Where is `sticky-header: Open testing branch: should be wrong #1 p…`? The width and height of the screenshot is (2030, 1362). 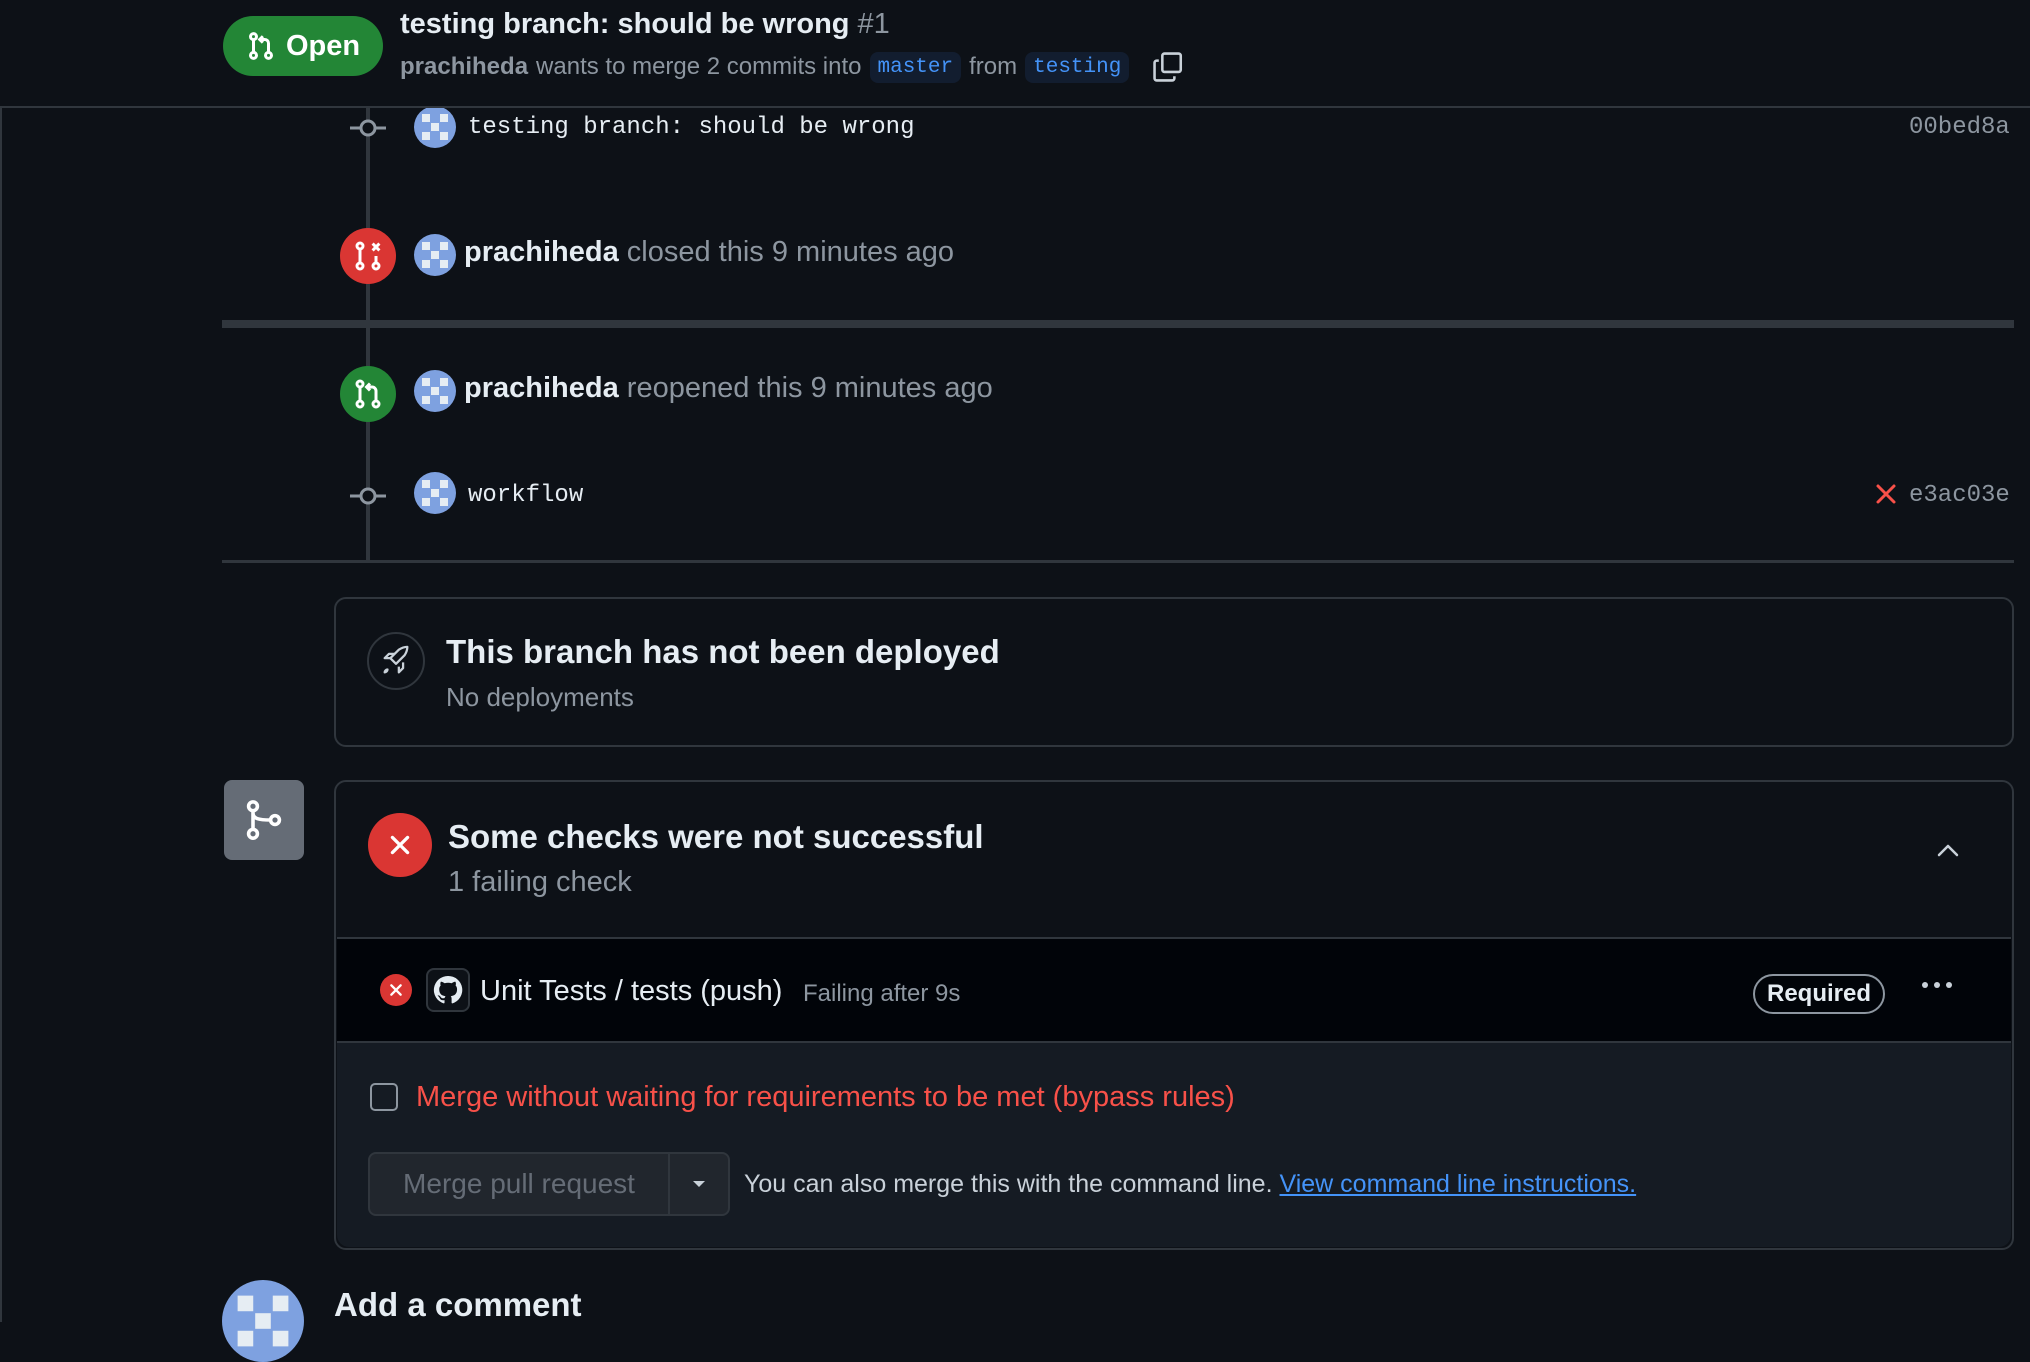
sticky-header: Open testing branch: should be wrong #1 p… is located at coordinates (1015, 54).